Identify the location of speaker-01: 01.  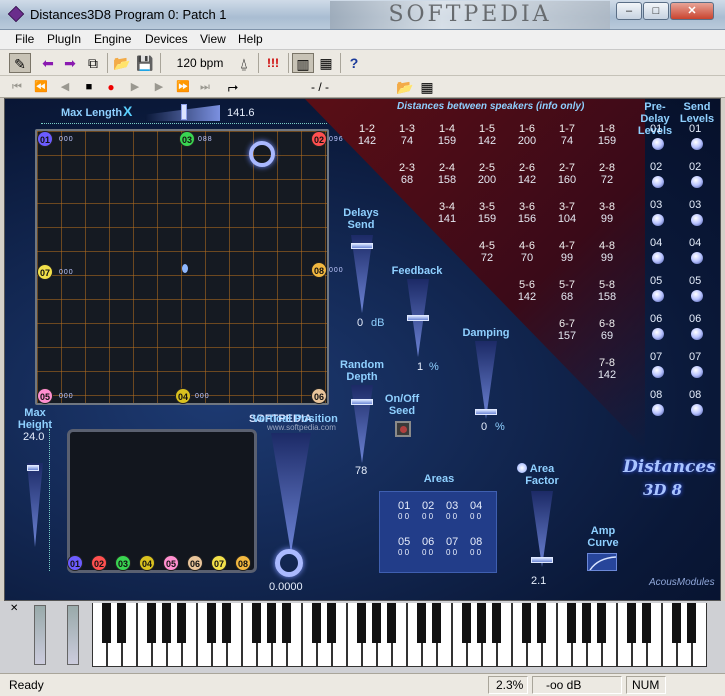
(45, 139).